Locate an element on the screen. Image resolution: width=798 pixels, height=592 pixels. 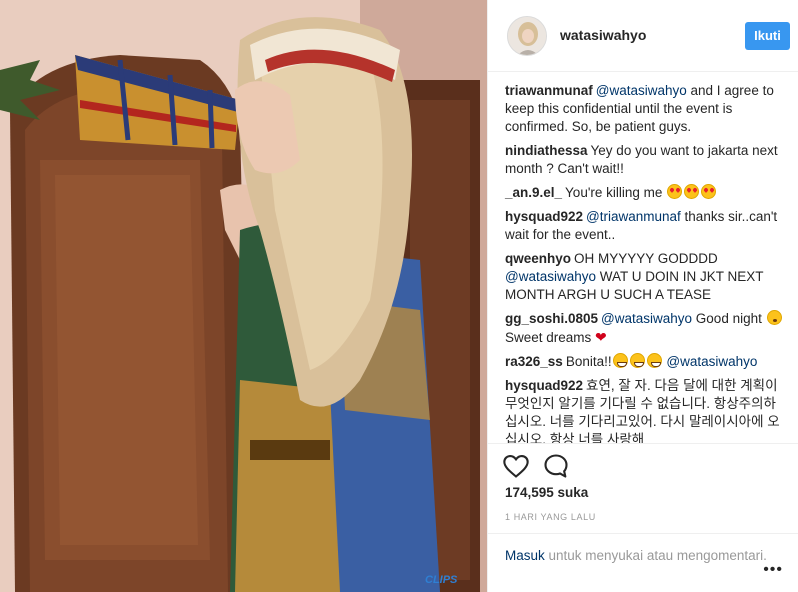
sleeping-emoji-icon is located at coordinates (774, 317).